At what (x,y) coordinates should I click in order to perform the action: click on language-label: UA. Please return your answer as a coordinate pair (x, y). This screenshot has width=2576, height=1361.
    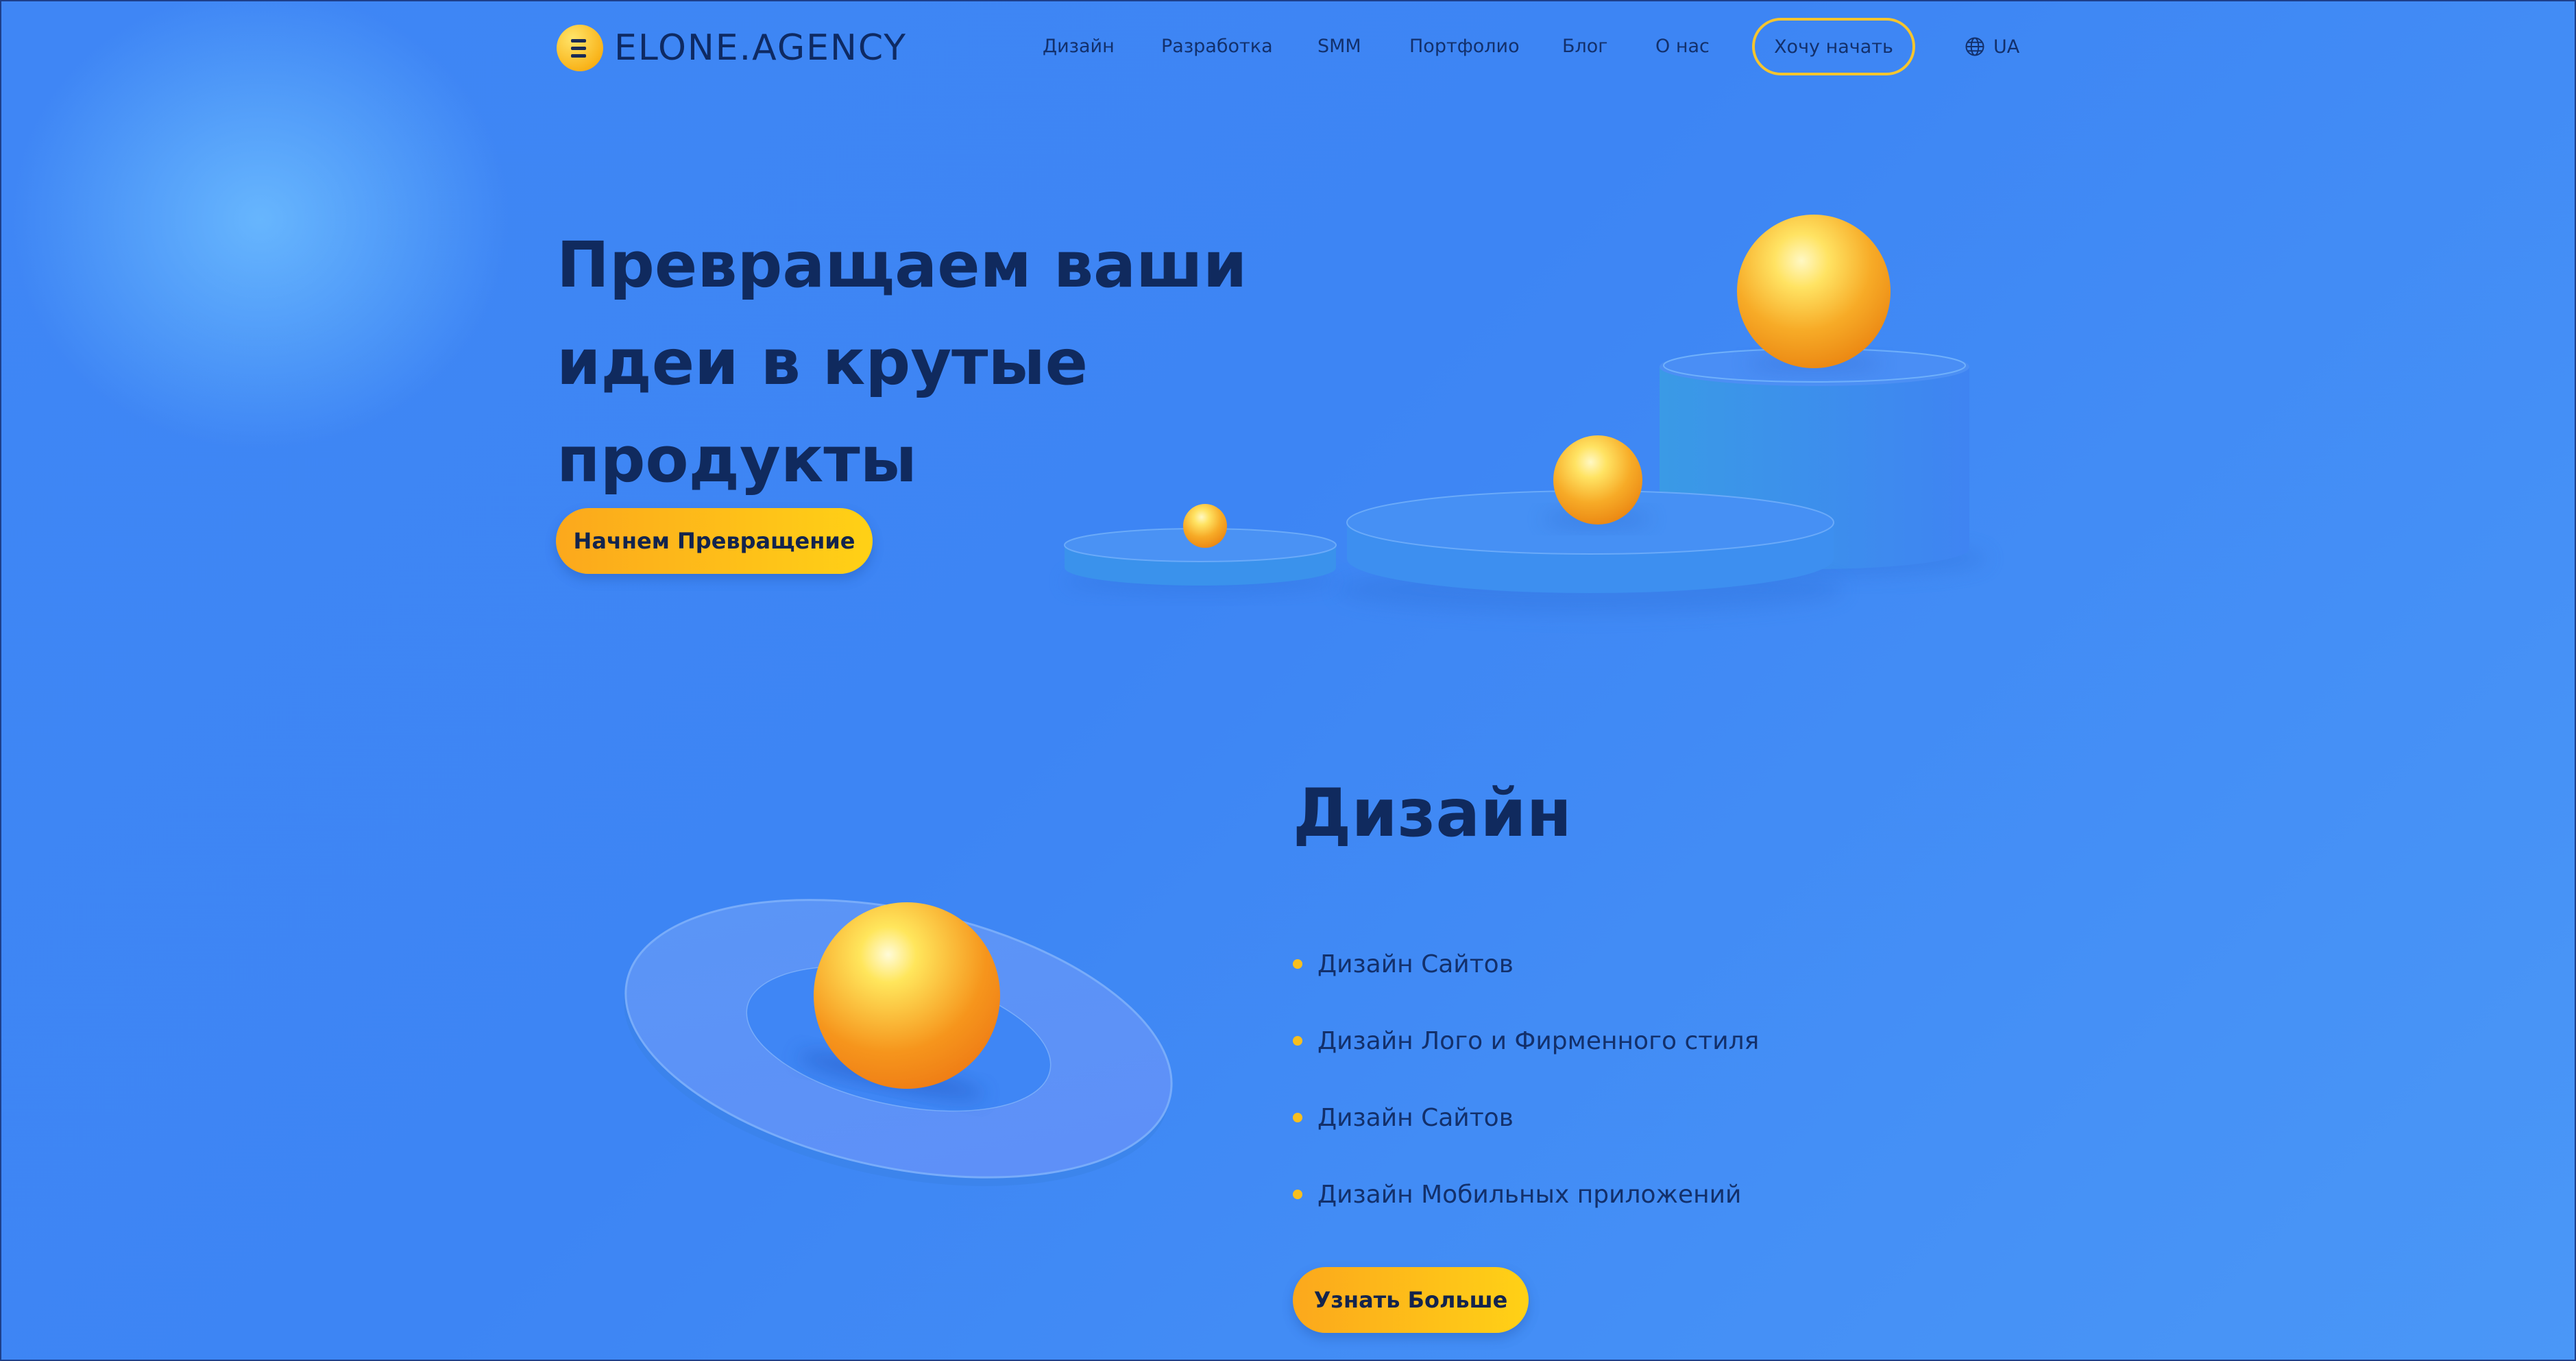
    Looking at the image, I should click on (2006, 47).